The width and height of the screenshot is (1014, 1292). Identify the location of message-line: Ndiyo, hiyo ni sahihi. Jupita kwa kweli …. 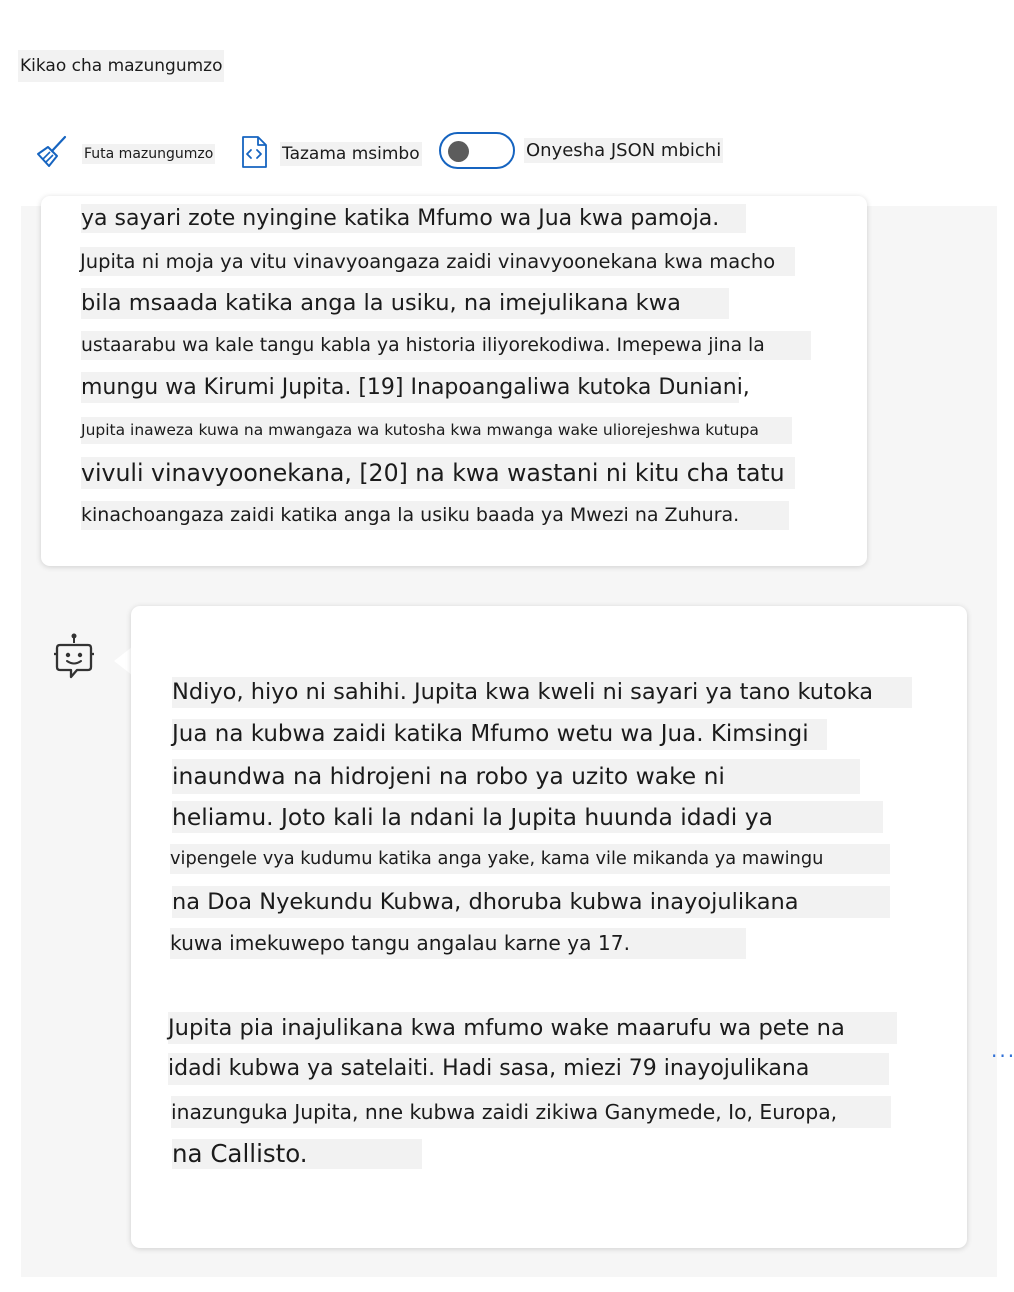
(542, 692).